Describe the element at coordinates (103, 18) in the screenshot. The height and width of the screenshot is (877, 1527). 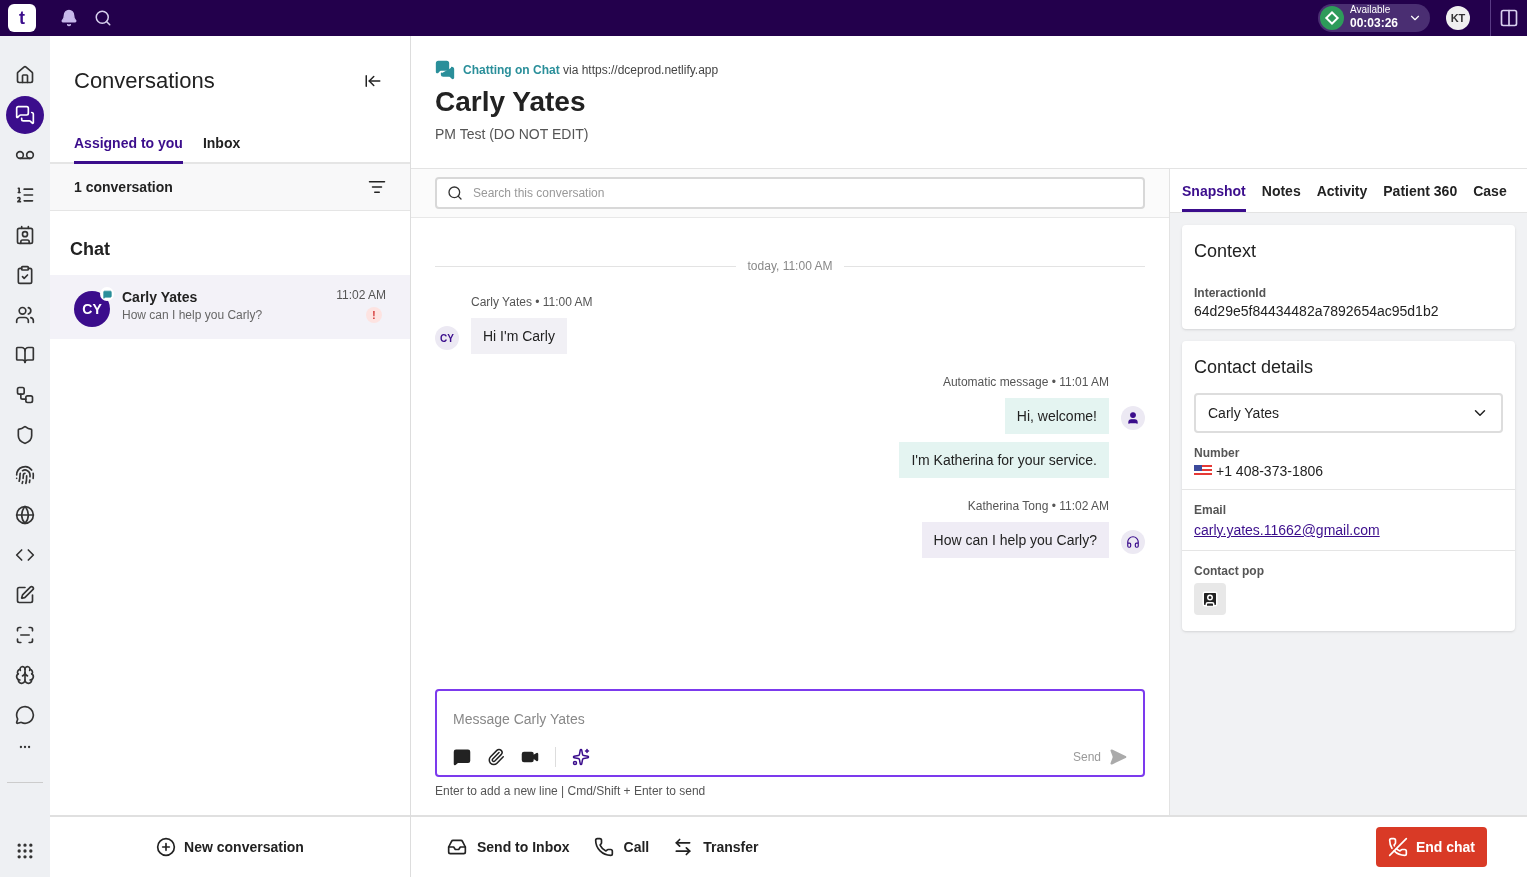
I see `search-icon` at that location.